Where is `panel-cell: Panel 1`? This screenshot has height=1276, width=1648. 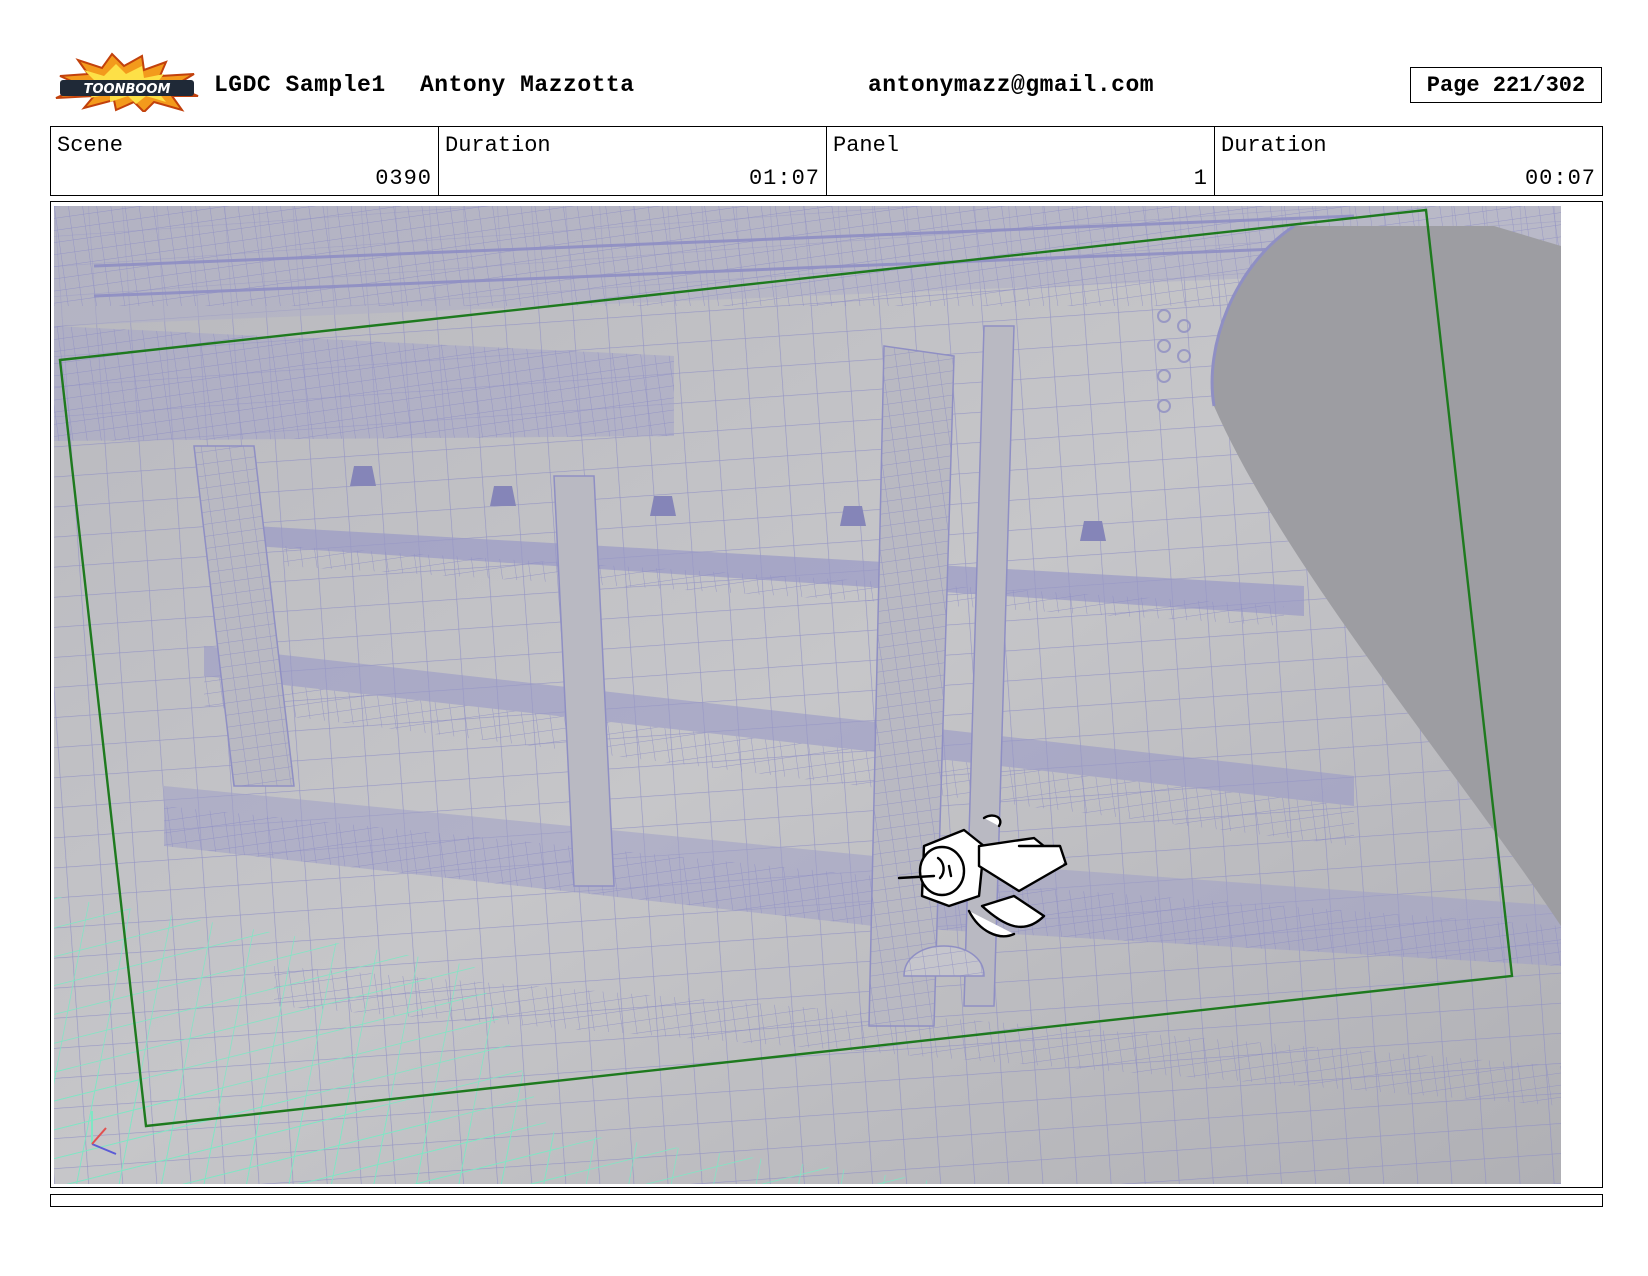 panel-cell: Panel 1 is located at coordinates (1020, 161).